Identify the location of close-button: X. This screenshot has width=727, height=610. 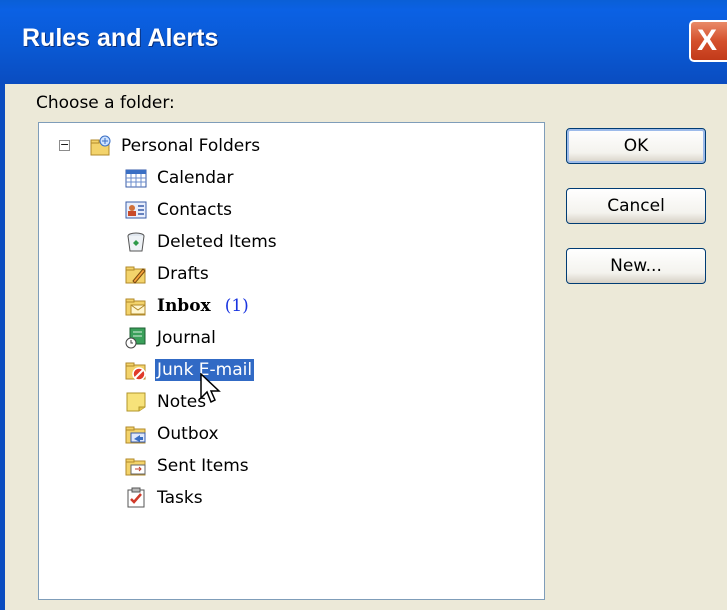
(708, 41).